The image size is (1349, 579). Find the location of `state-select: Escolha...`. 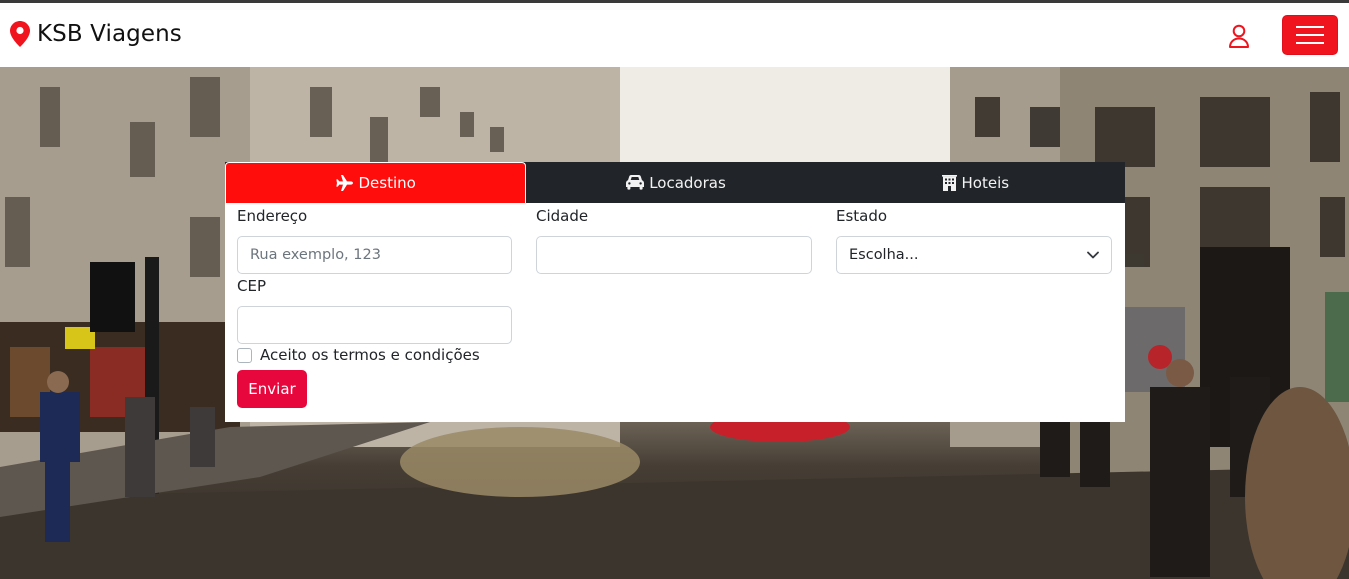

state-select: Escolha... is located at coordinates (974, 255).